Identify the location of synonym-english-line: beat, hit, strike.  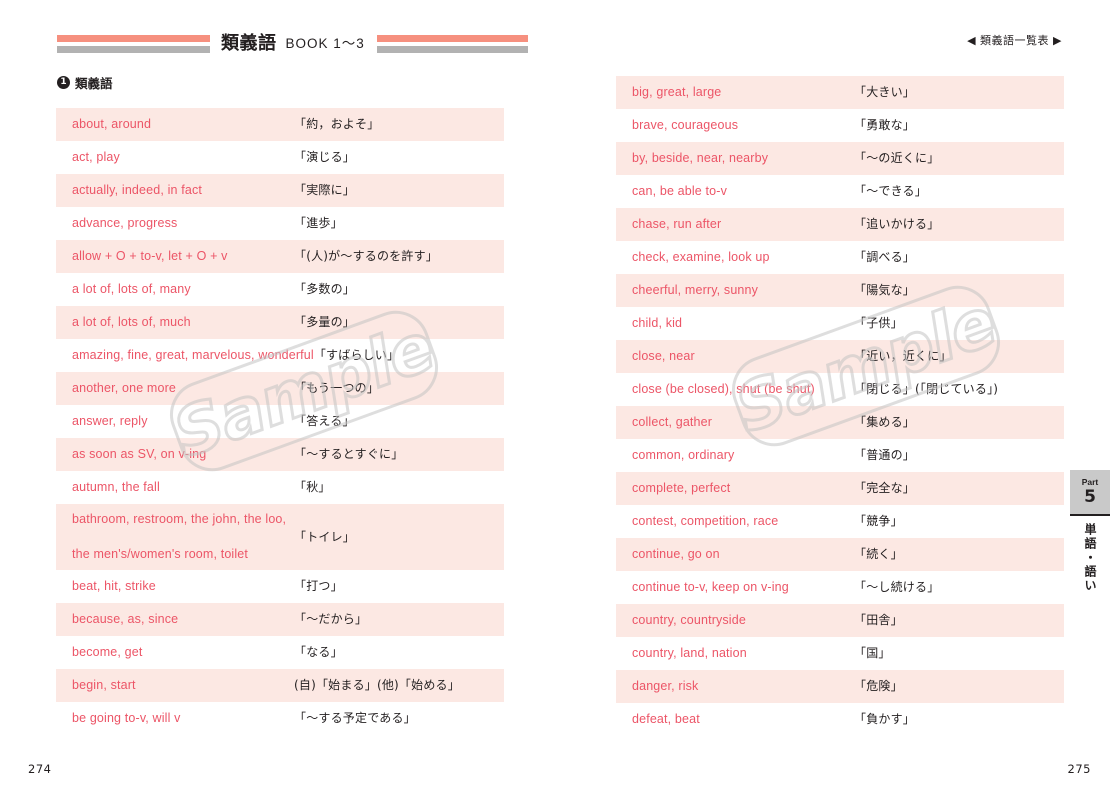
(114, 585).